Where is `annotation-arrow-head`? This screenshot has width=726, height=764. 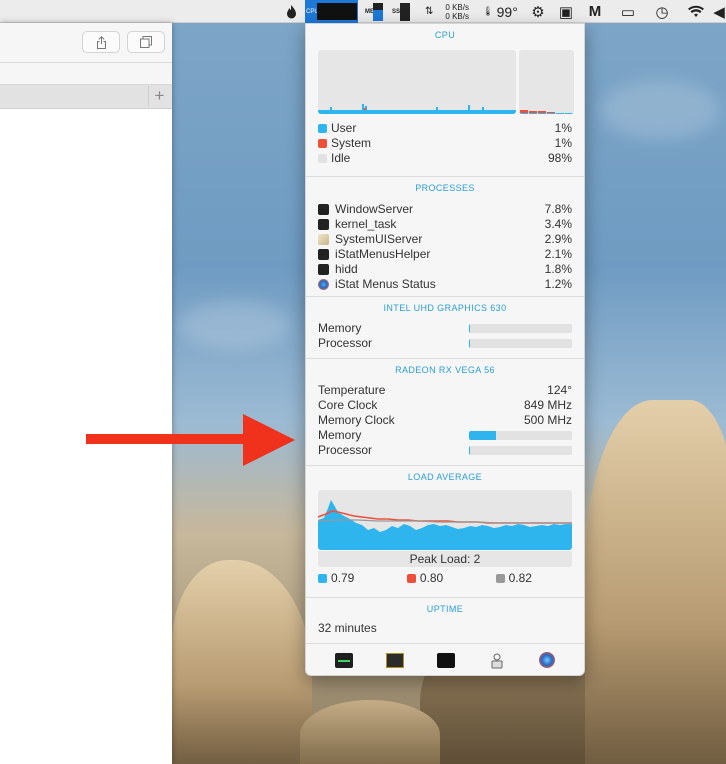
annotation-arrow-head is located at coordinates (269, 440).